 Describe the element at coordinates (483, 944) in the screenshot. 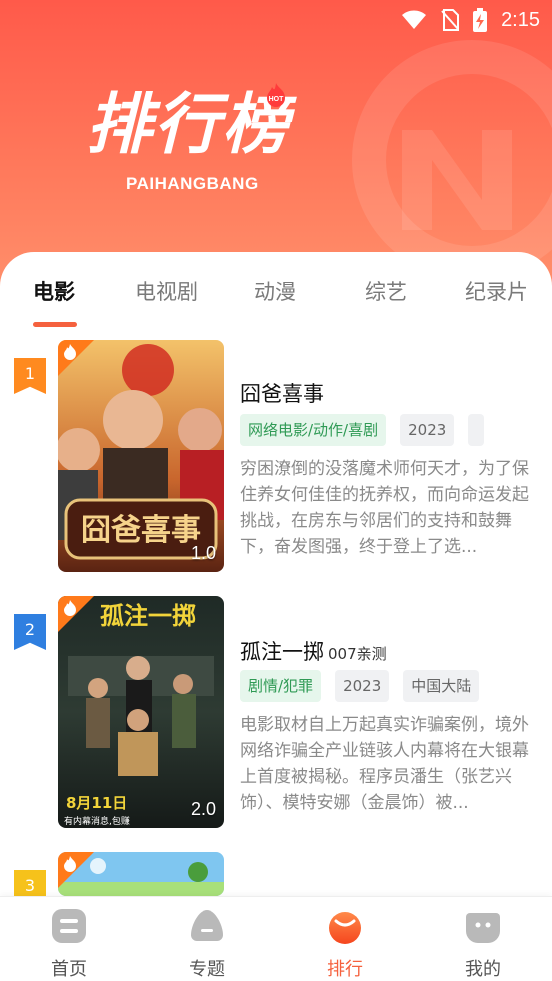

I see `nav-profile: 我的` at that location.